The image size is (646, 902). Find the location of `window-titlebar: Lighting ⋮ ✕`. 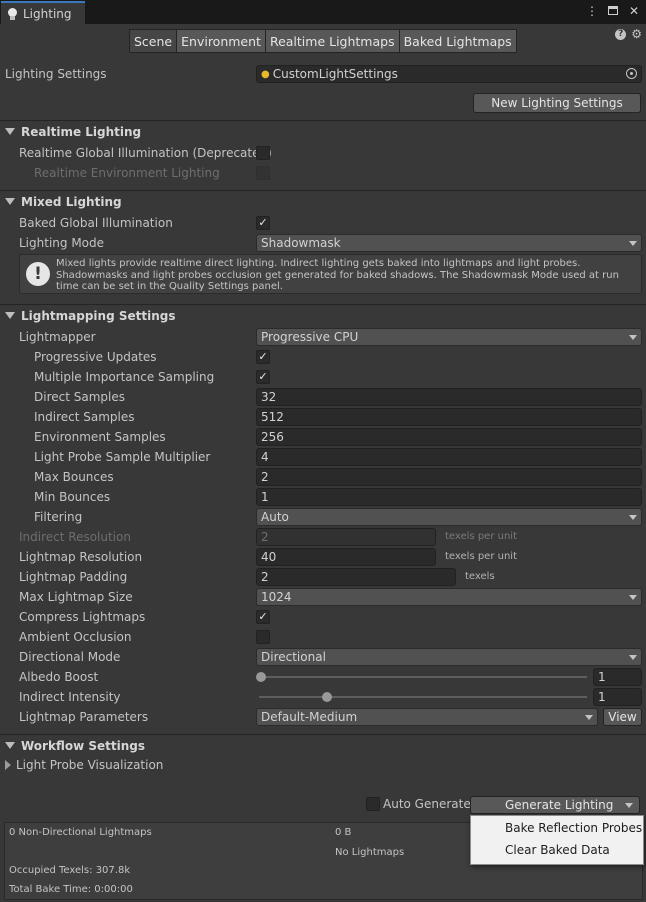

window-titlebar: Lighting ⋮ ✕ is located at coordinates (323, 12).